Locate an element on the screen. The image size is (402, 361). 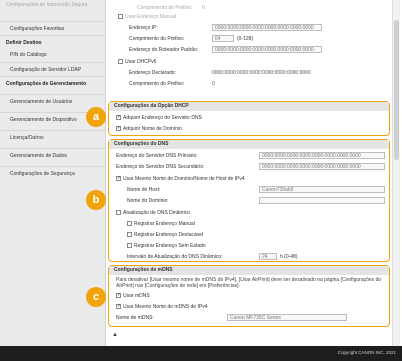
dns-update-interval-unit: h (0-48) is located at coordinates (289, 257).